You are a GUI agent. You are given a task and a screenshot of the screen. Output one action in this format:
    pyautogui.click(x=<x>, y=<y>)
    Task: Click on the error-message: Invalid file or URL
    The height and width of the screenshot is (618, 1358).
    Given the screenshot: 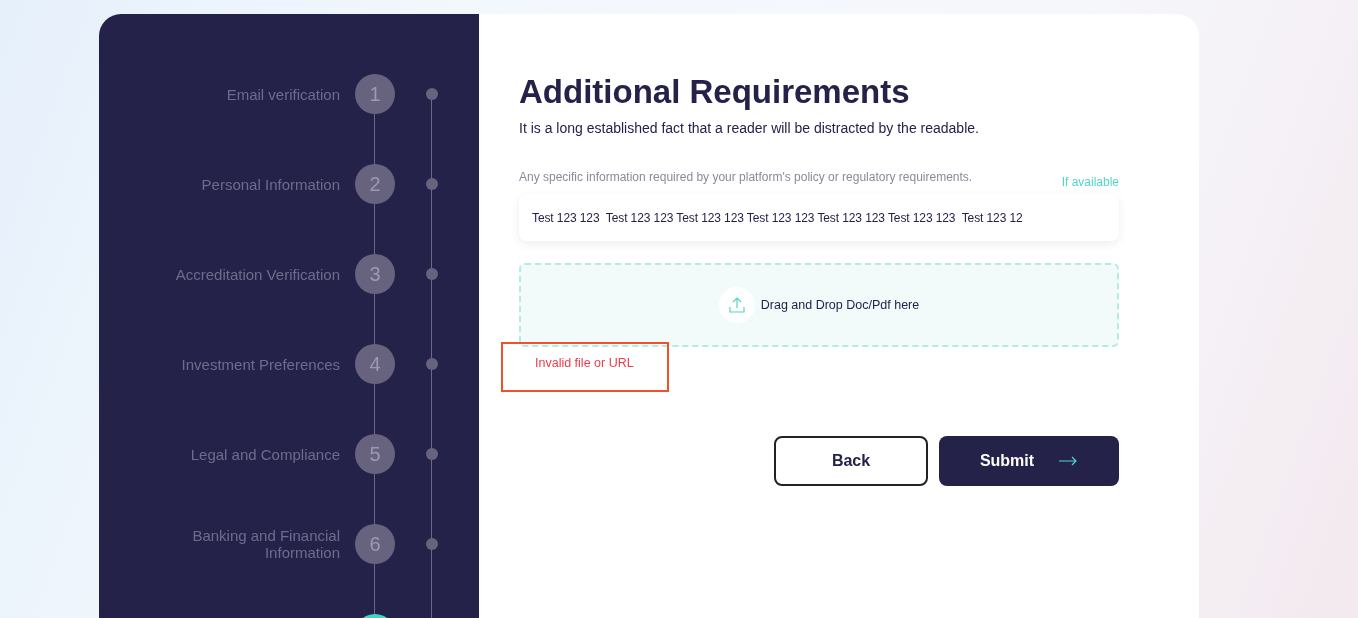 What is the action you would take?
    pyautogui.click(x=584, y=363)
    